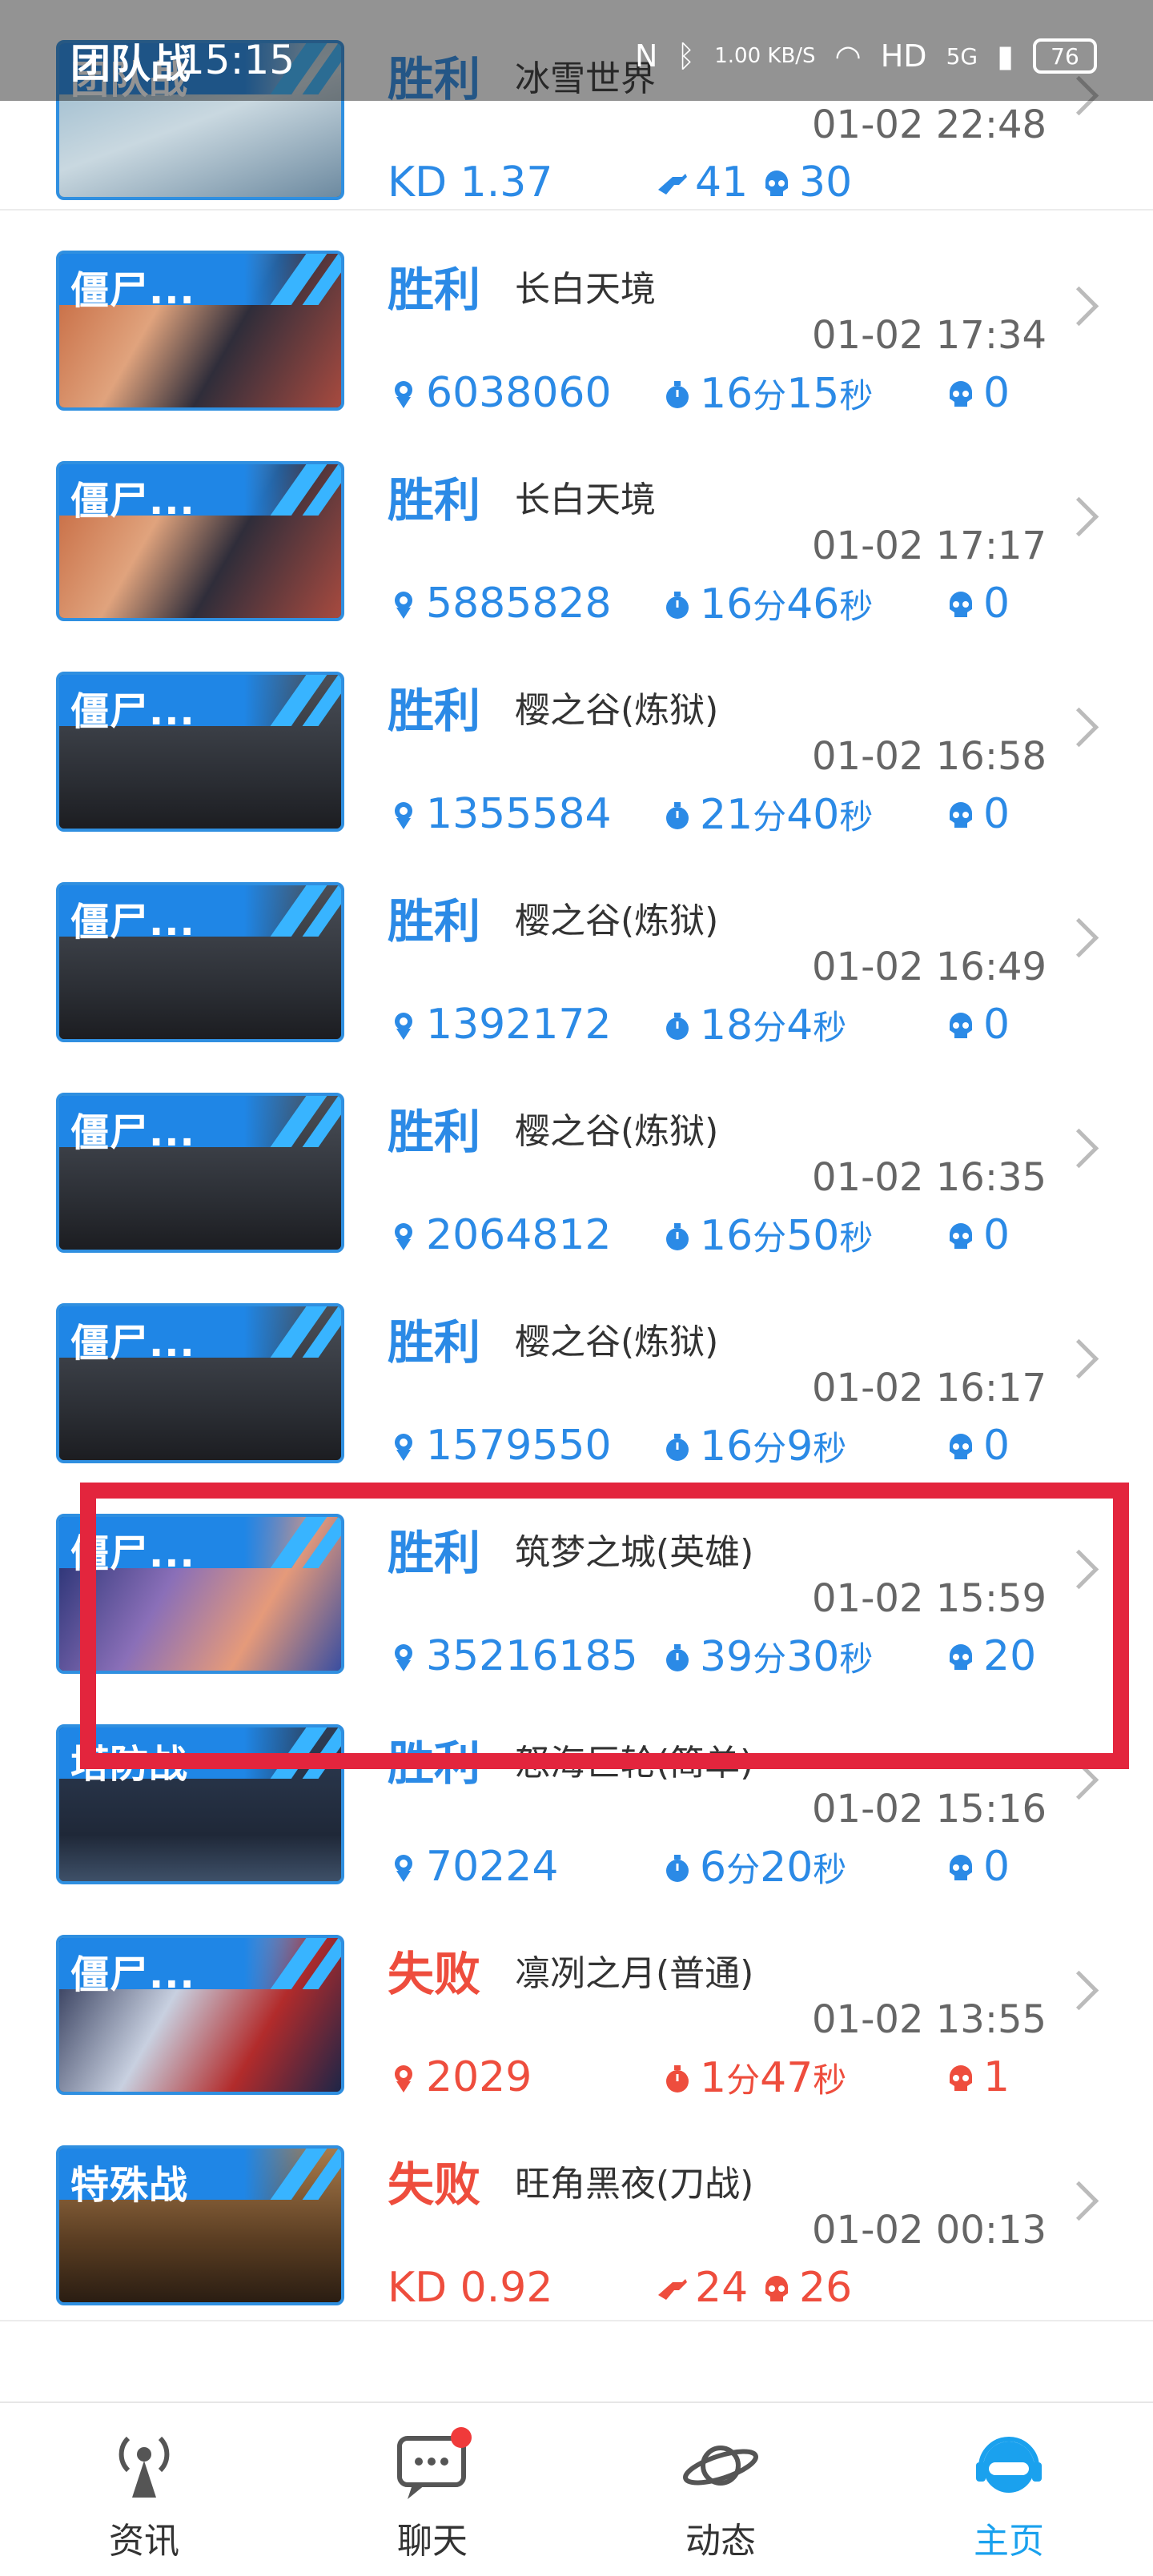 This screenshot has height=2576, width=1153. What do you see at coordinates (471, 2288) in the screenshot?
I see `kd-ratio-value: KD 0.92` at bounding box center [471, 2288].